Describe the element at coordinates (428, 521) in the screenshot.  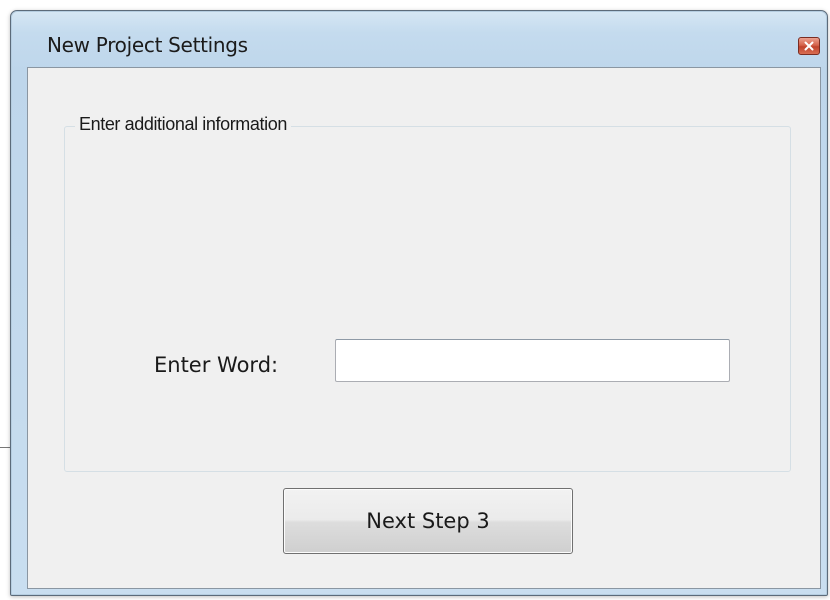
I see `next-step-button: Next Step 3` at that location.